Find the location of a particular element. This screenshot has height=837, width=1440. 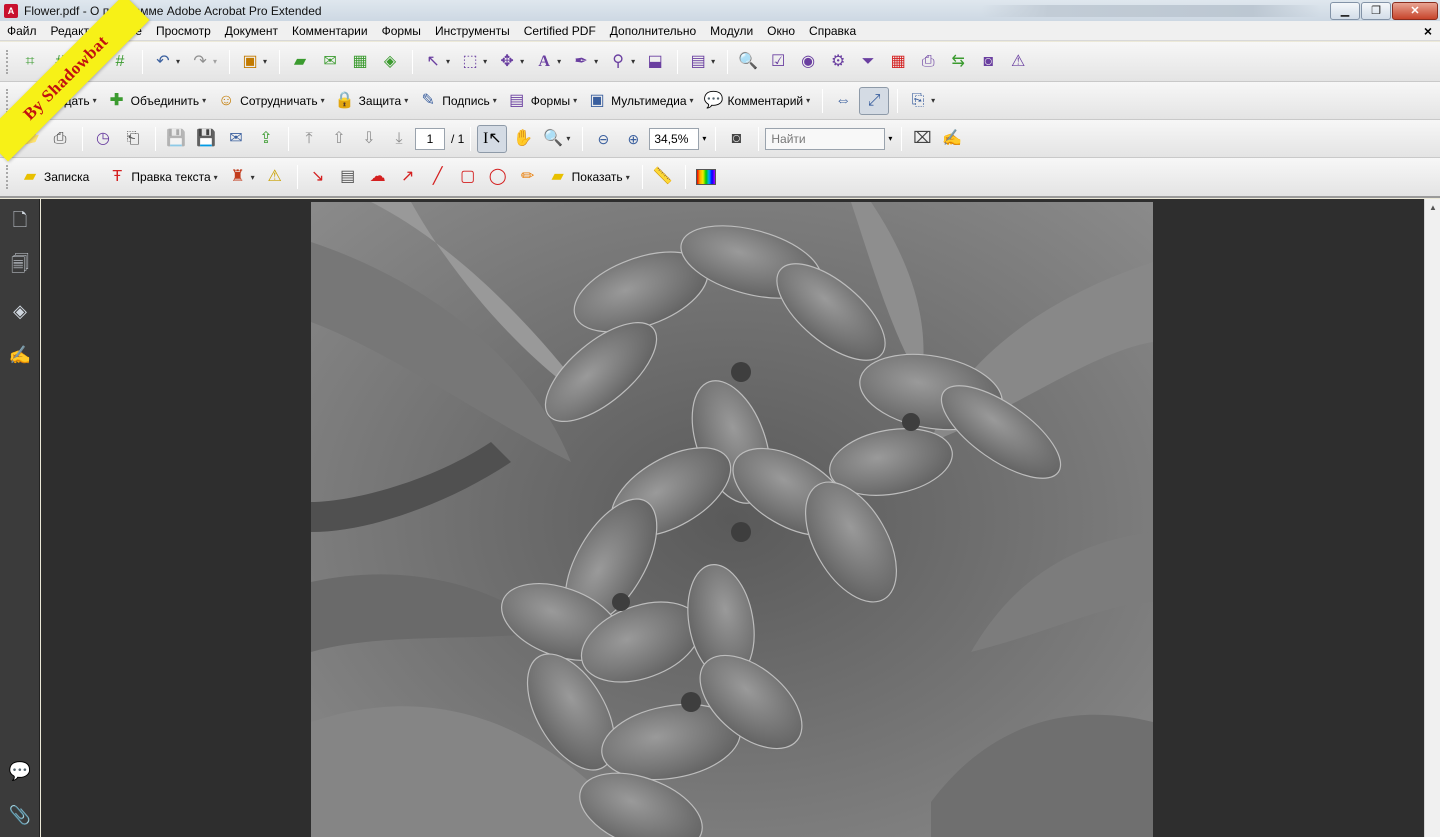

settings-button: ⚙ is located at coordinates (838, 62).